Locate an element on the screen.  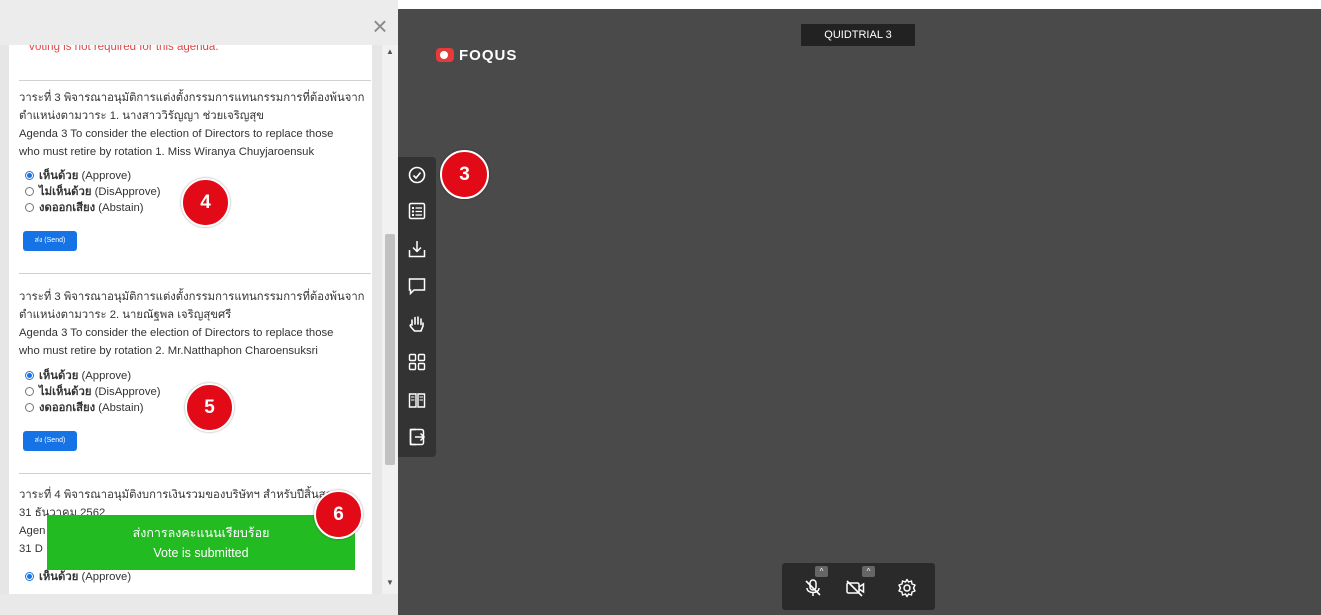
agenda-list-icon is located at coordinates (417, 211).